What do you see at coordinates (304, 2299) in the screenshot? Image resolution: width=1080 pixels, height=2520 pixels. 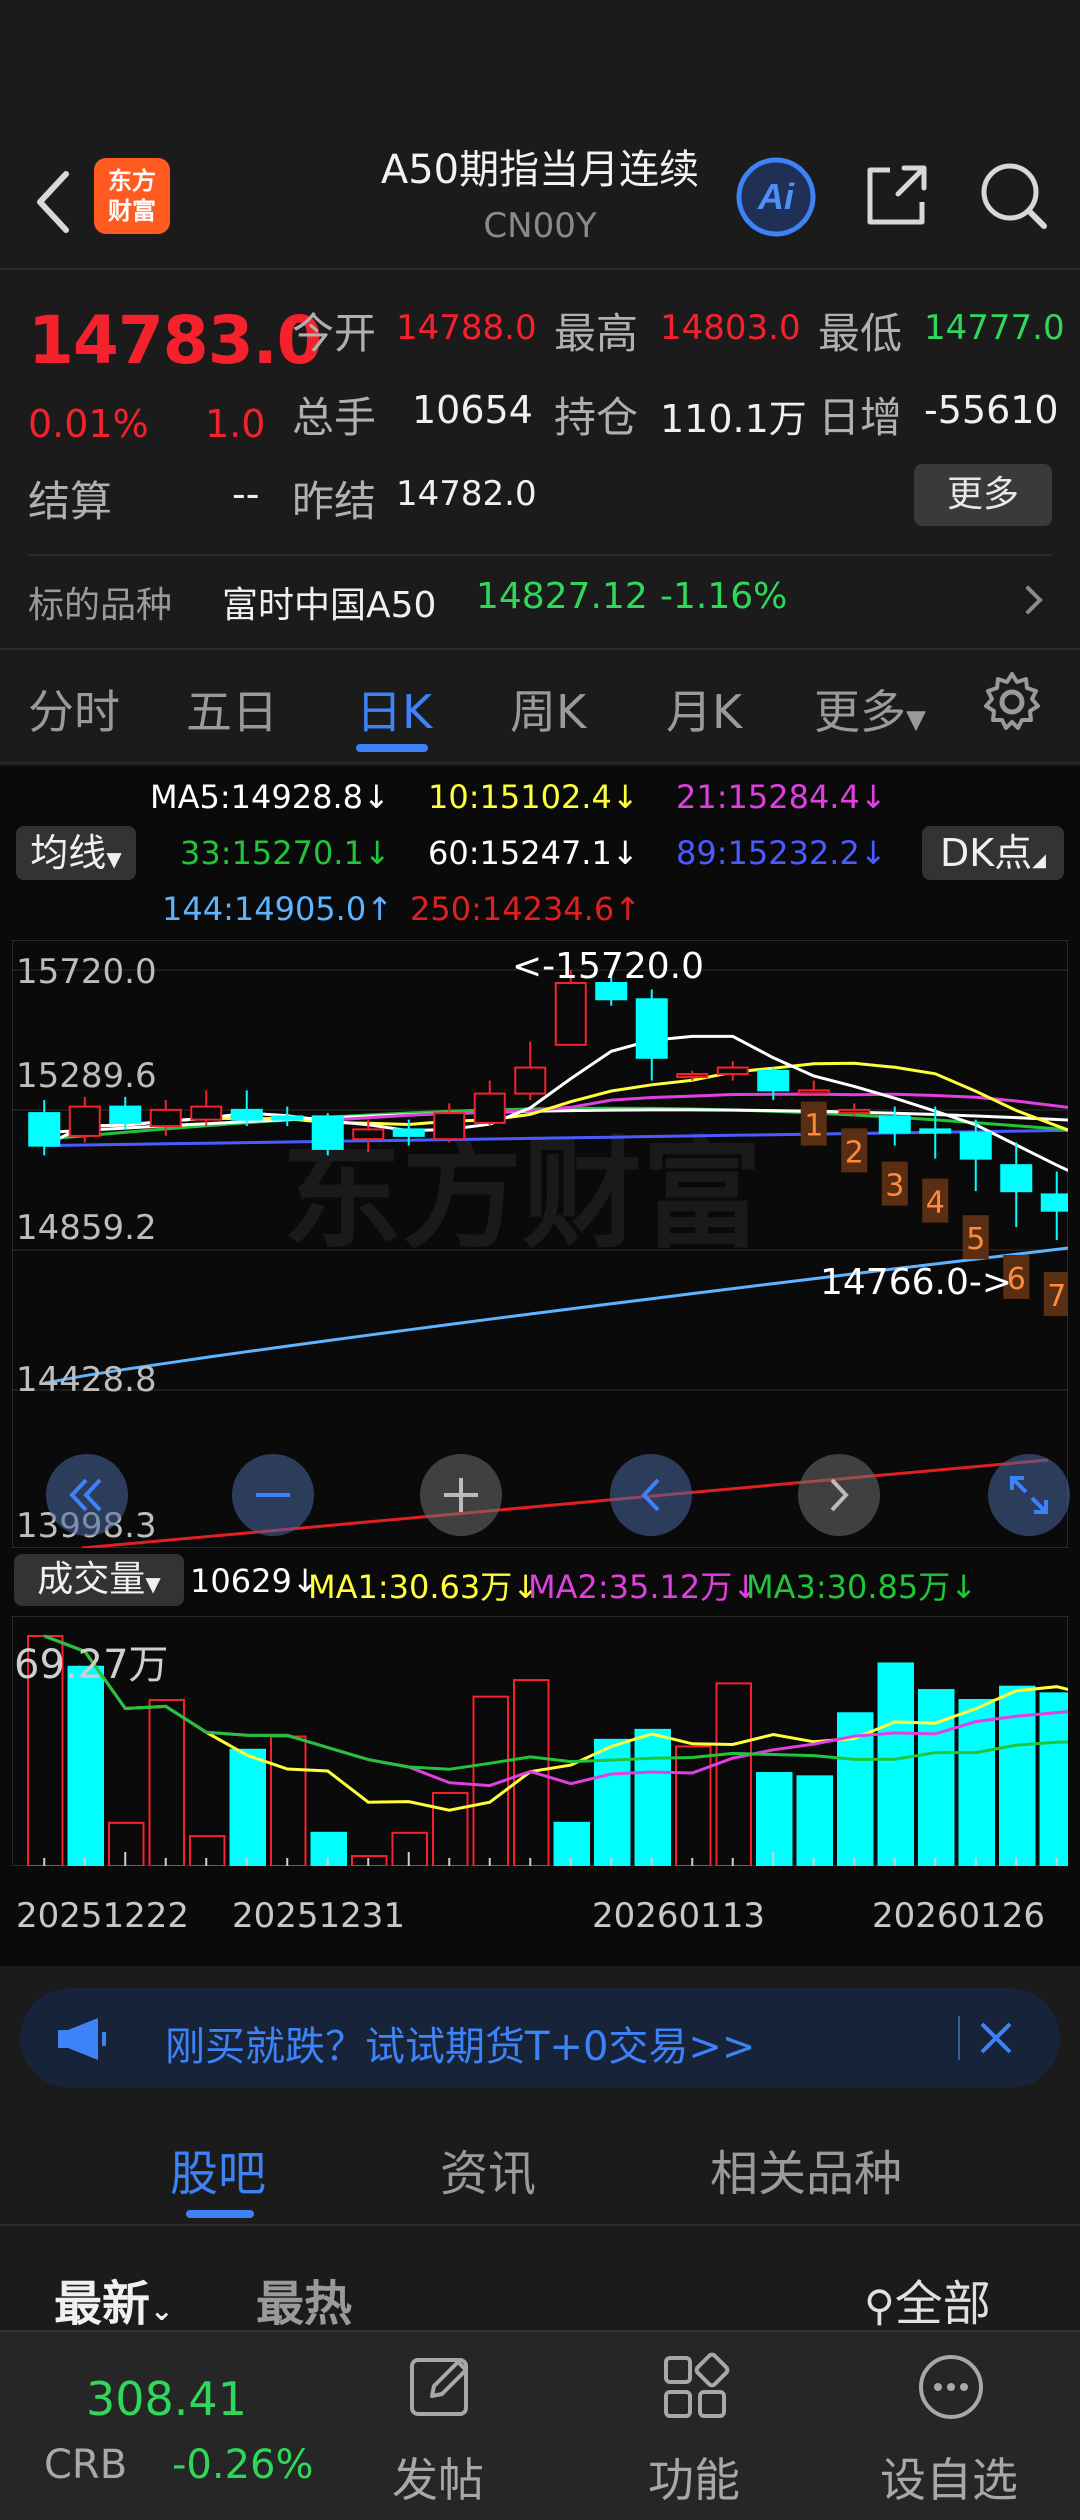 I see `sort-hot: 最热` at bounding box center [304, 2299].